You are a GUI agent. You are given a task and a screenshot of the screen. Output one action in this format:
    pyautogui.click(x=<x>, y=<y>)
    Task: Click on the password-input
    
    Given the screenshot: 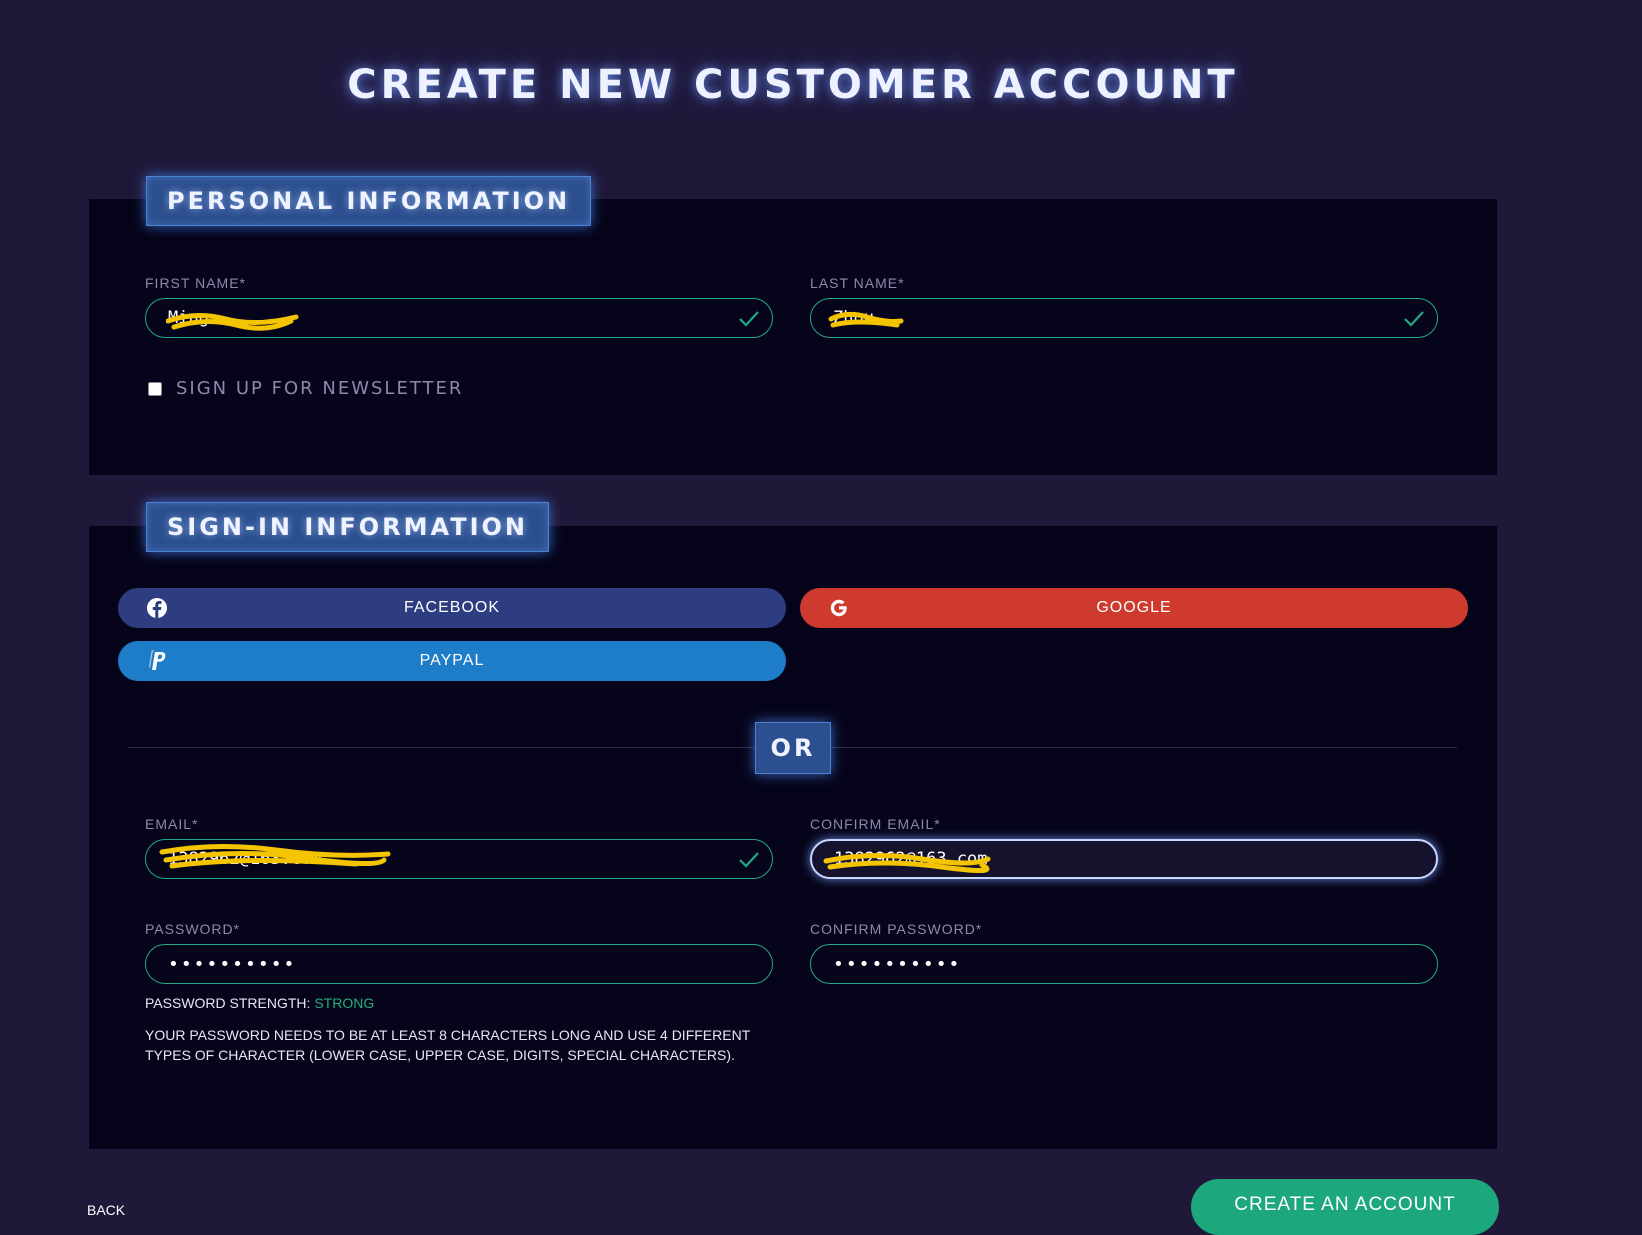 What is the action you would take?
    pyautogui.click(x=448, y=964)
    